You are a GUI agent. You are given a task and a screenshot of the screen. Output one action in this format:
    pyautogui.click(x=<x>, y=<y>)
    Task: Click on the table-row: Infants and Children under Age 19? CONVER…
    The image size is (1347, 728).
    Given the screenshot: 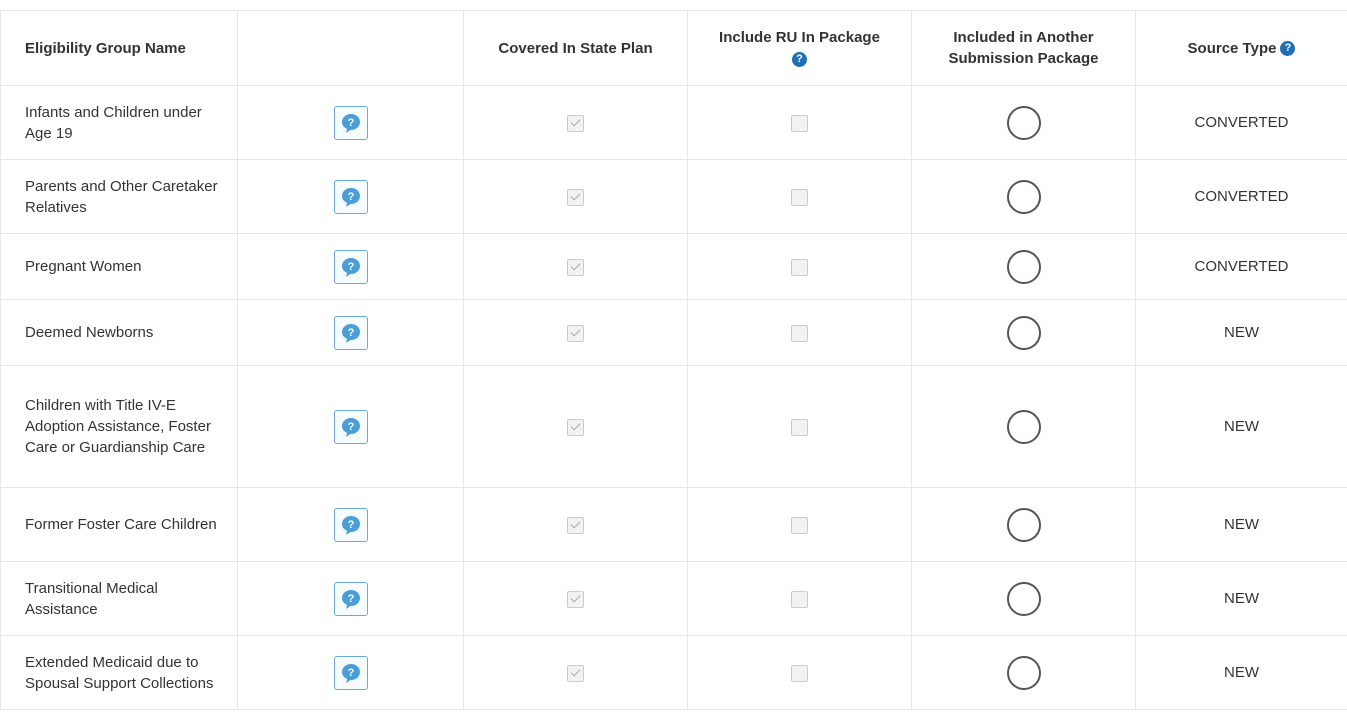 What is the action you would take?
    pyautogui.click(x=673, y=122)
    